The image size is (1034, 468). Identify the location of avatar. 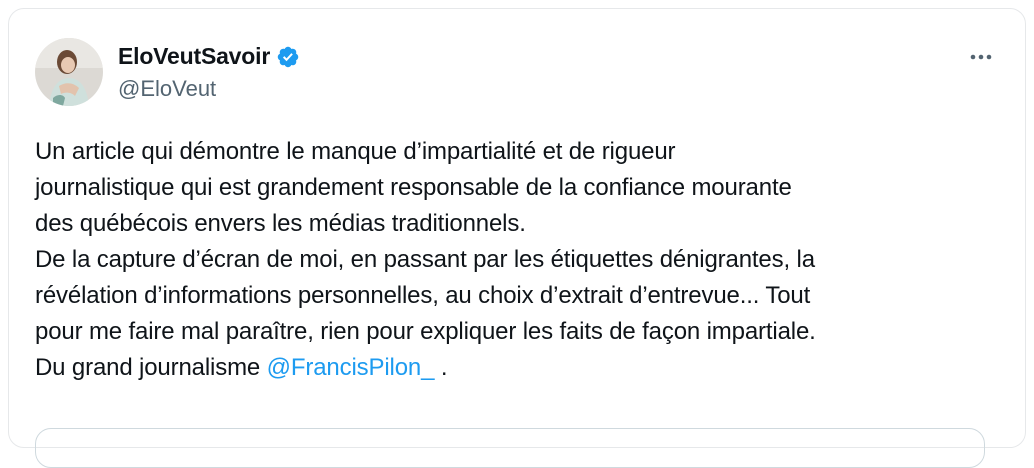
(69, 72).